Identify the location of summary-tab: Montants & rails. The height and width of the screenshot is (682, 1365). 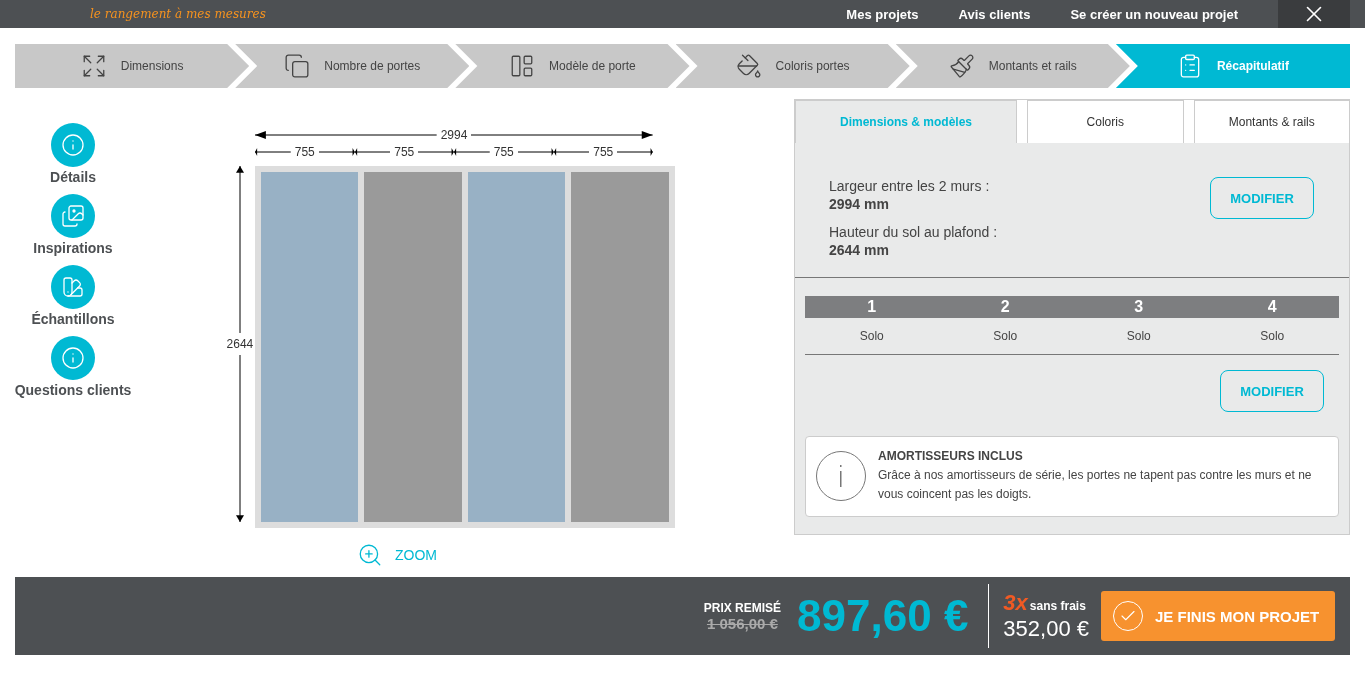
(1271, 121).